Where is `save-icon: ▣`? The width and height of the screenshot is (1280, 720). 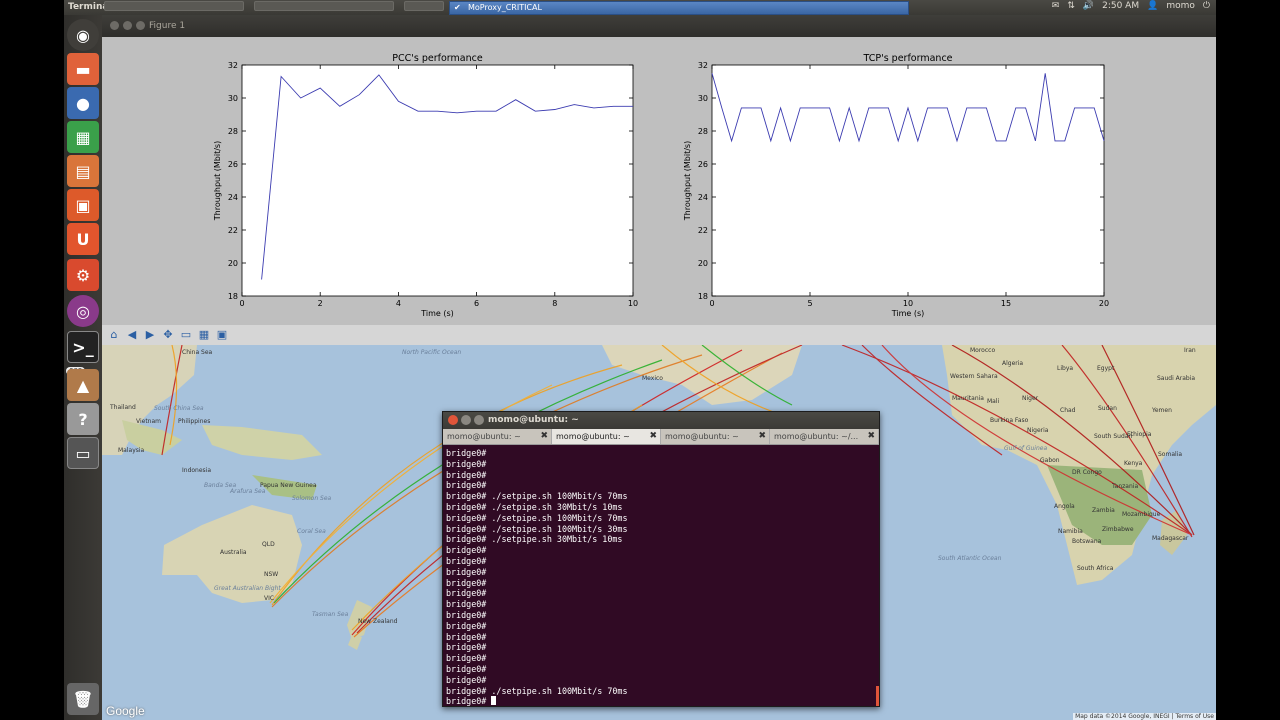
save-icon: ▣ is located at coordinates (222, 335).